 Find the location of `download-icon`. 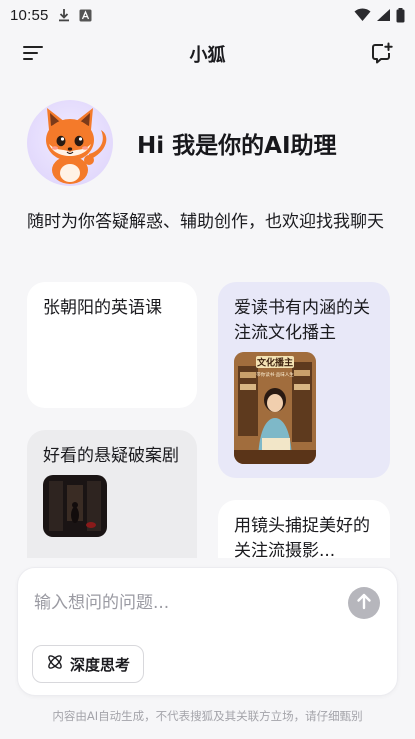

download-icon is located at coordinates (64, 15).